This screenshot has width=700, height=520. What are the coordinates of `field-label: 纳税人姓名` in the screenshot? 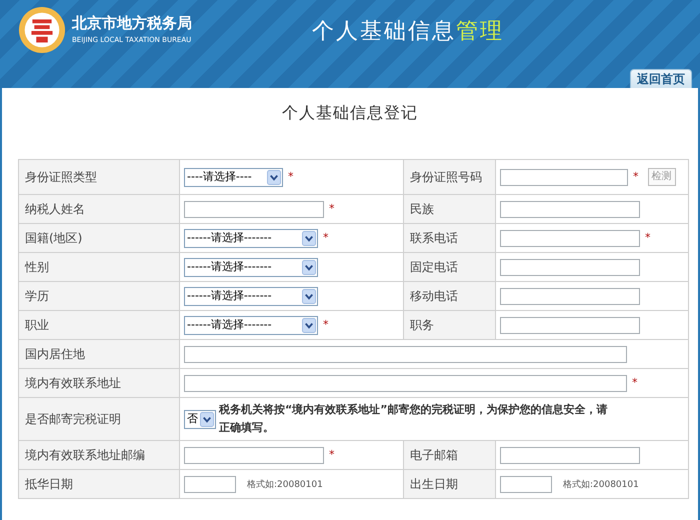 It's located at (99, 209).